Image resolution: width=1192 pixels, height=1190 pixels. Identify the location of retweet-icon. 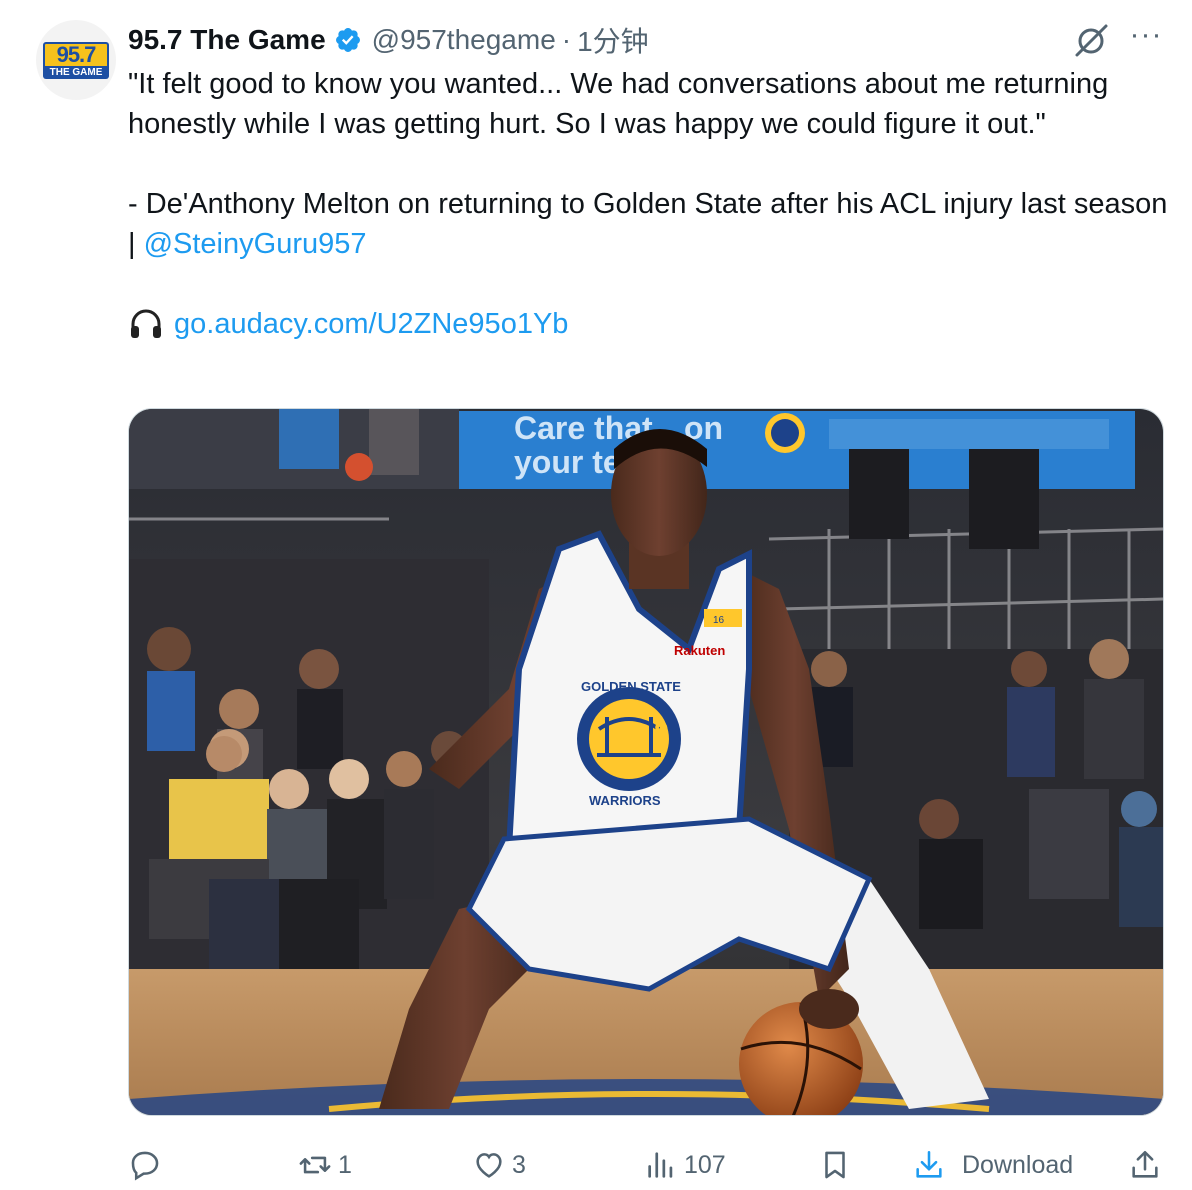
(315, 1165).